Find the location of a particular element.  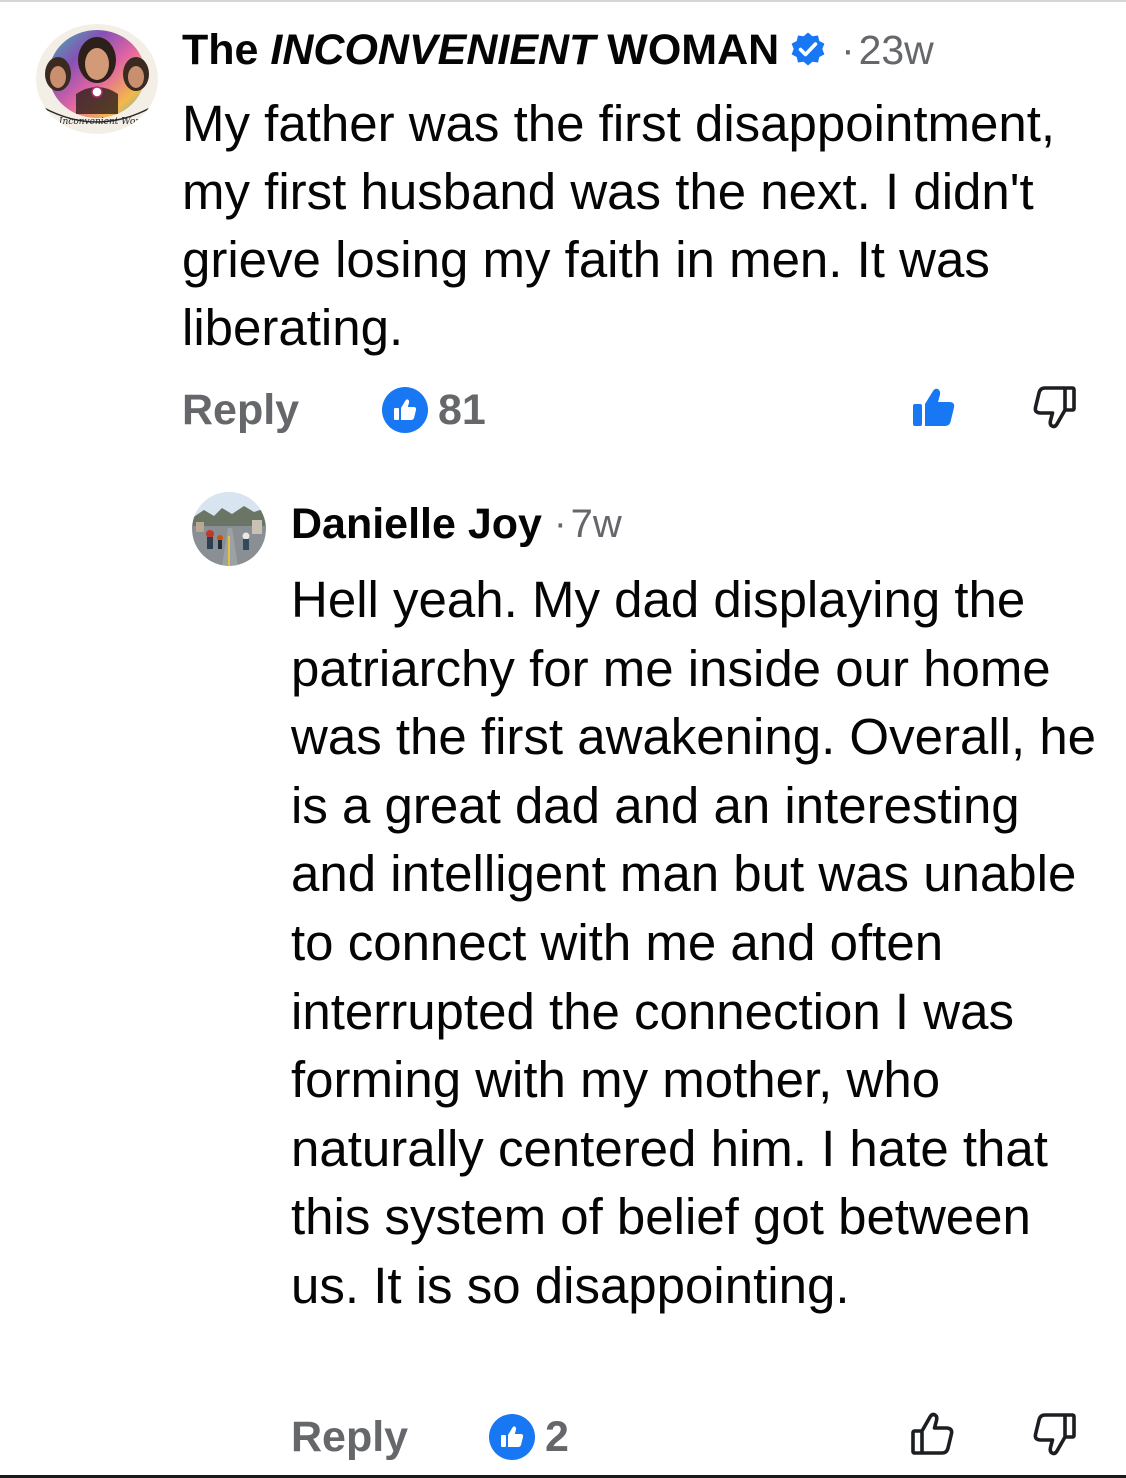

reply-avatar is located at coordinates (229, 529).